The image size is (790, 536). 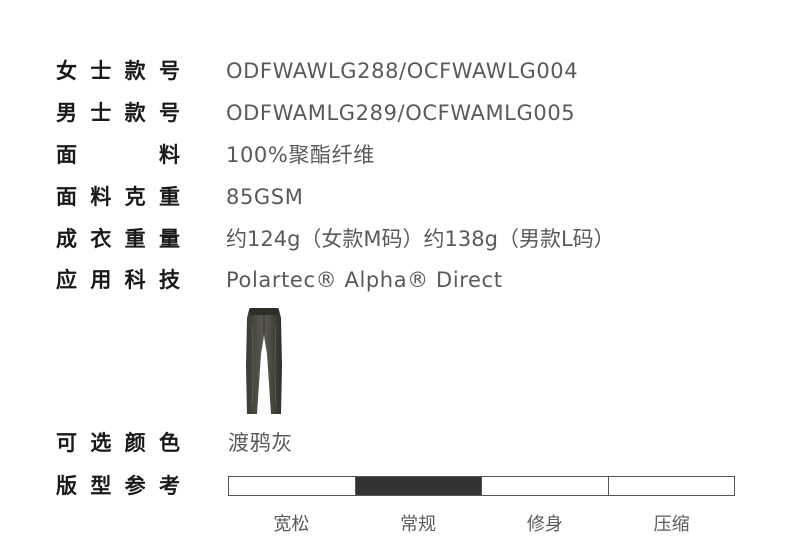 What do you see at coordinates (481, 523) in the screenshot?
I see `fit-scale-labels: 宽松 常规 修身 压缩` at bounding box center [481, 523].